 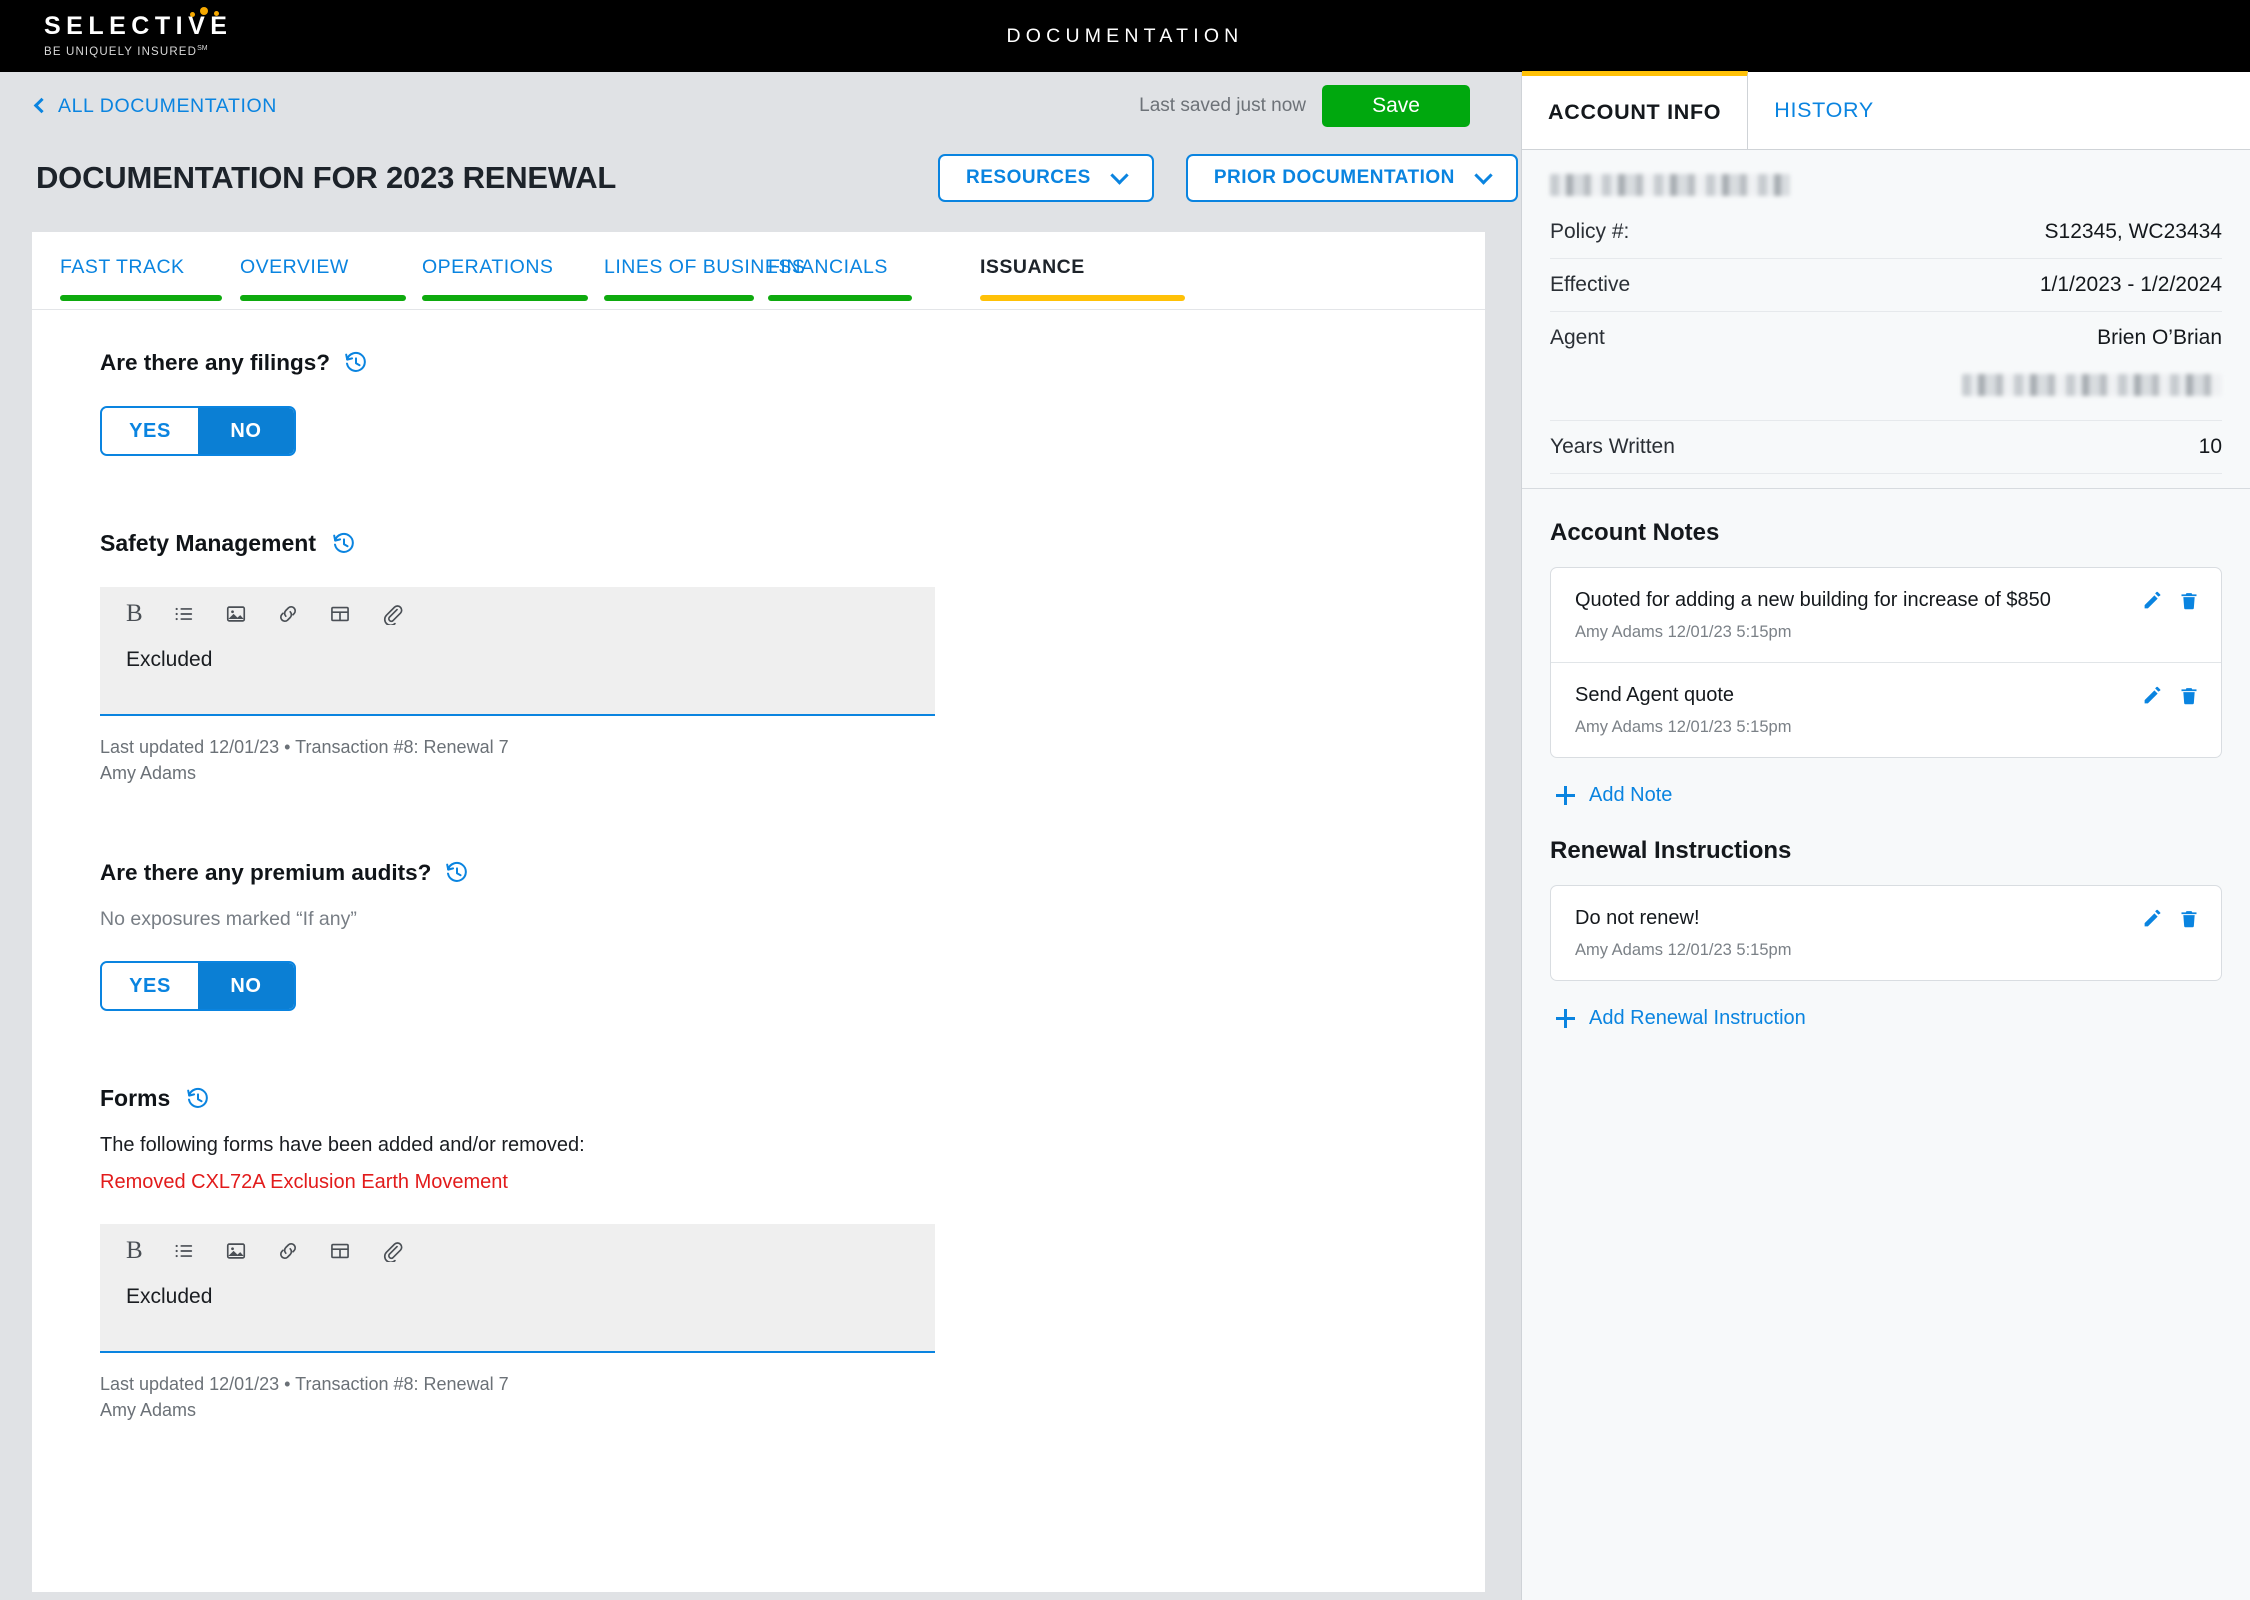 I want to click on tab-operations: OPERATIONS, so click(x=505, y=278).